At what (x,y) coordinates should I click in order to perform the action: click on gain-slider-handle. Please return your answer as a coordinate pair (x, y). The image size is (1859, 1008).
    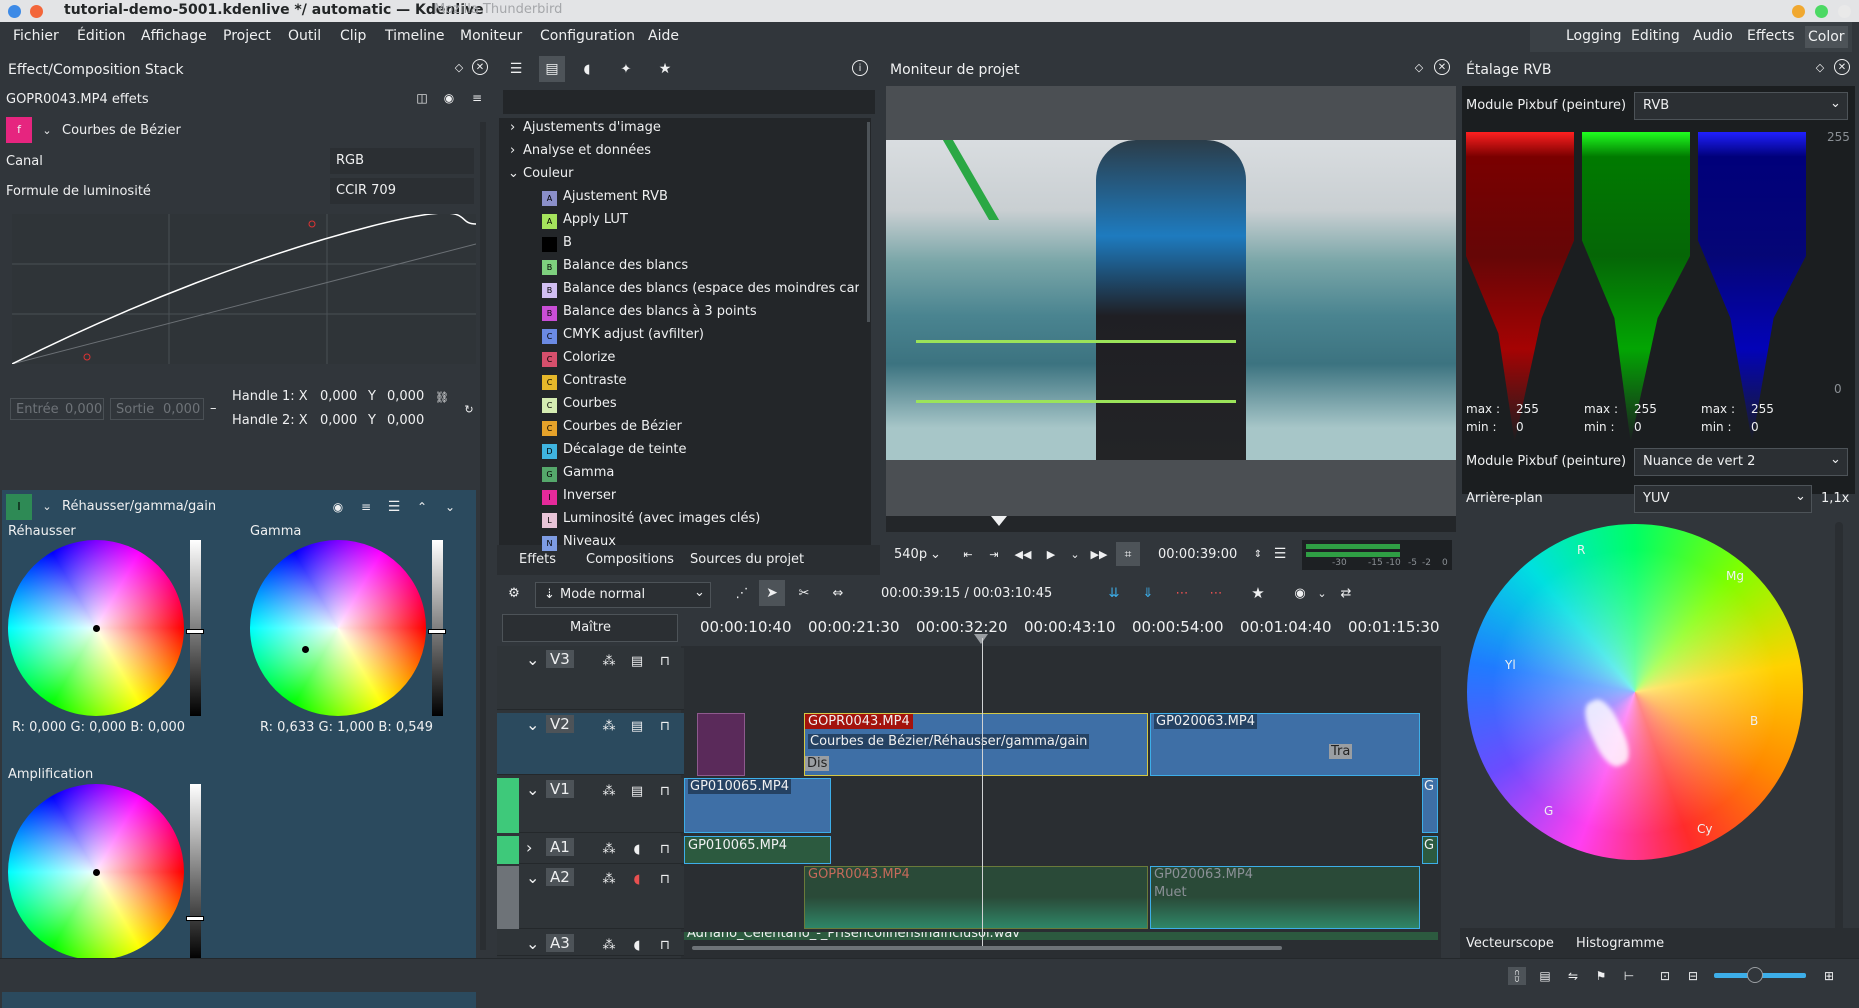
    Looking at the image, I should click on (195, 918).